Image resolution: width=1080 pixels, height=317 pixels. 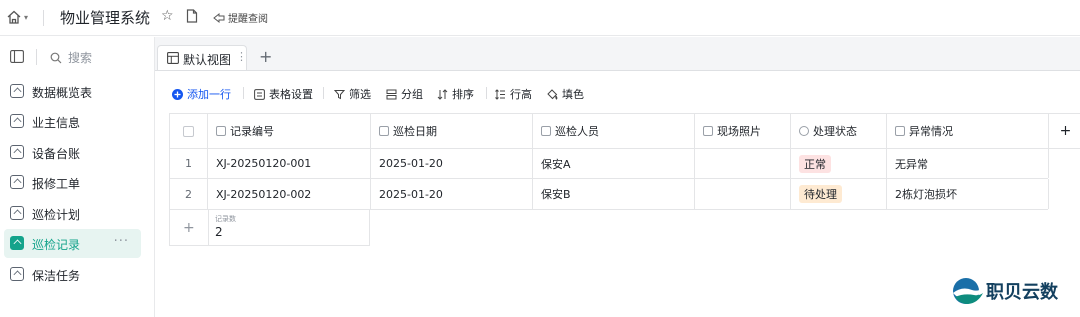 I want to click on paint-bucket-icon, so click(x=552, y=94).